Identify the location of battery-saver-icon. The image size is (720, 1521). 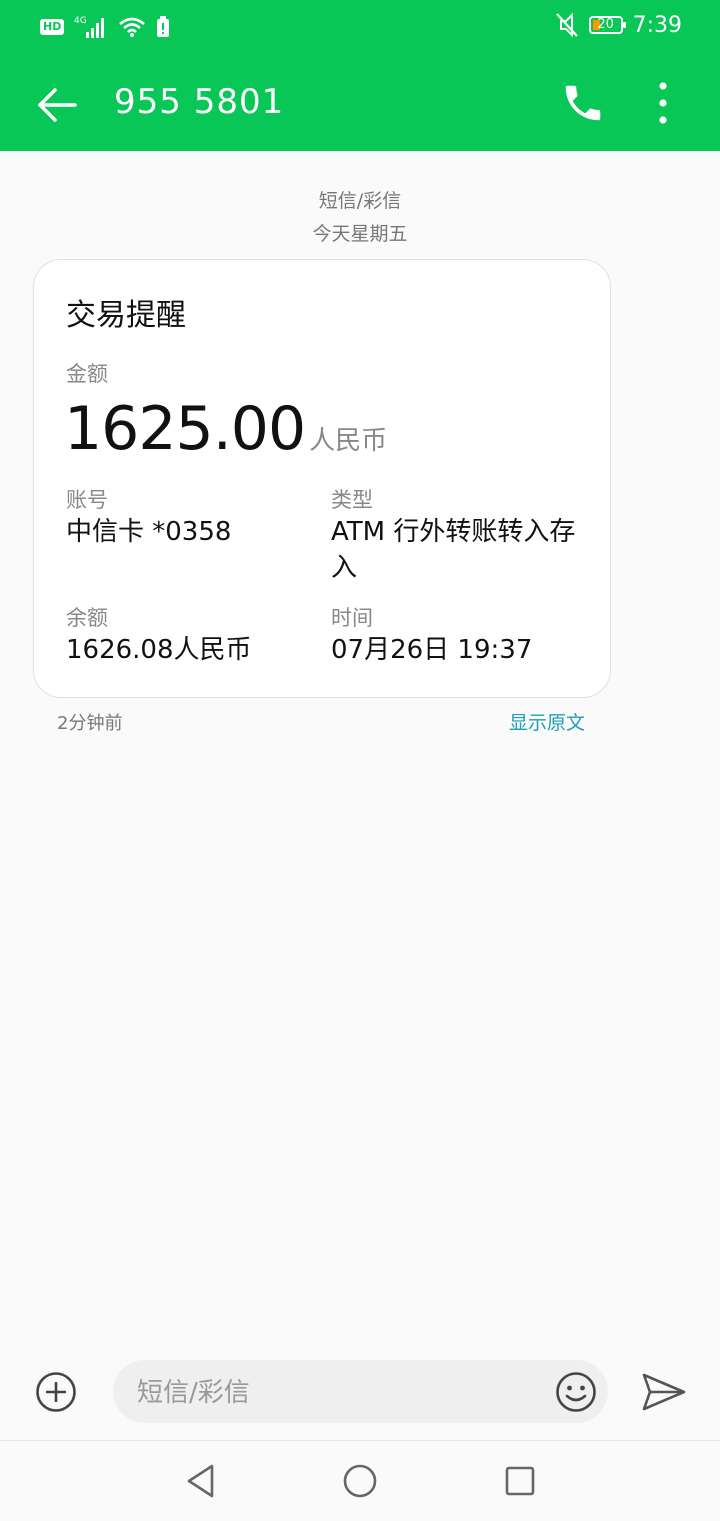
(163, 26).